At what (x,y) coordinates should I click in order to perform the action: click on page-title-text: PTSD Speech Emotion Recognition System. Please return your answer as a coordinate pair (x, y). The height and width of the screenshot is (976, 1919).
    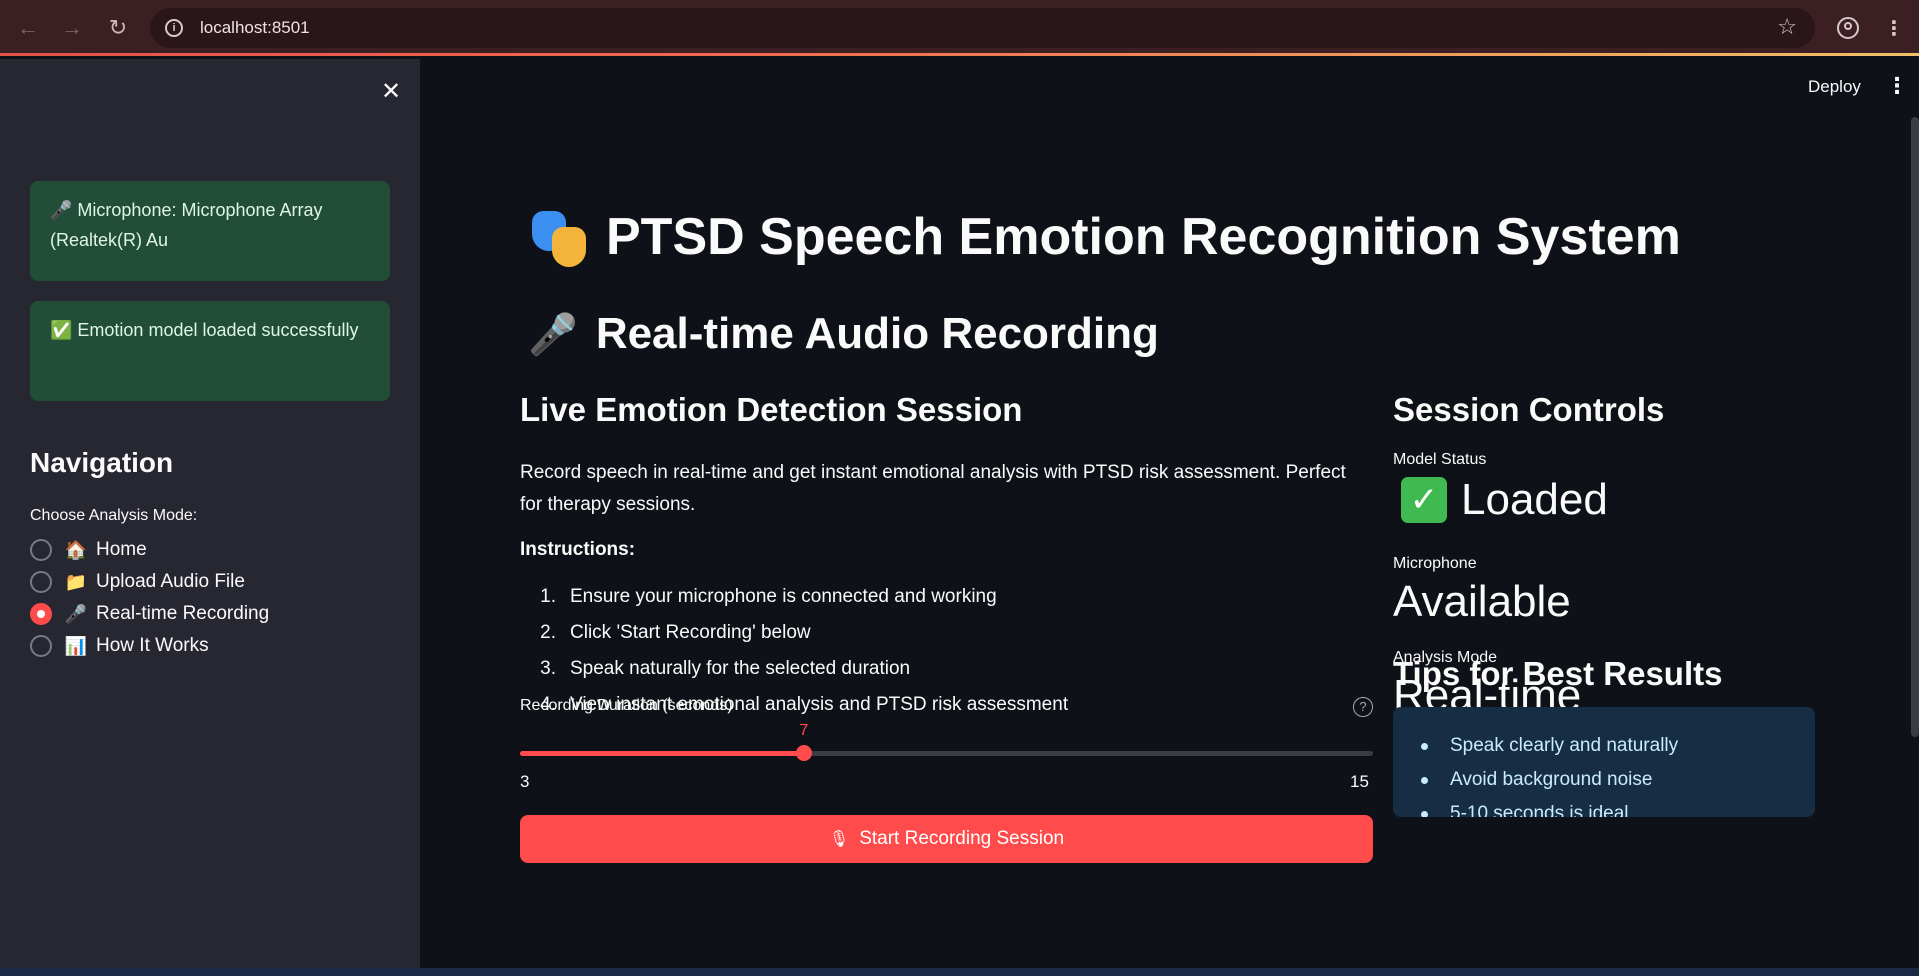
    Looking at the image, I should click on (1143, 237).